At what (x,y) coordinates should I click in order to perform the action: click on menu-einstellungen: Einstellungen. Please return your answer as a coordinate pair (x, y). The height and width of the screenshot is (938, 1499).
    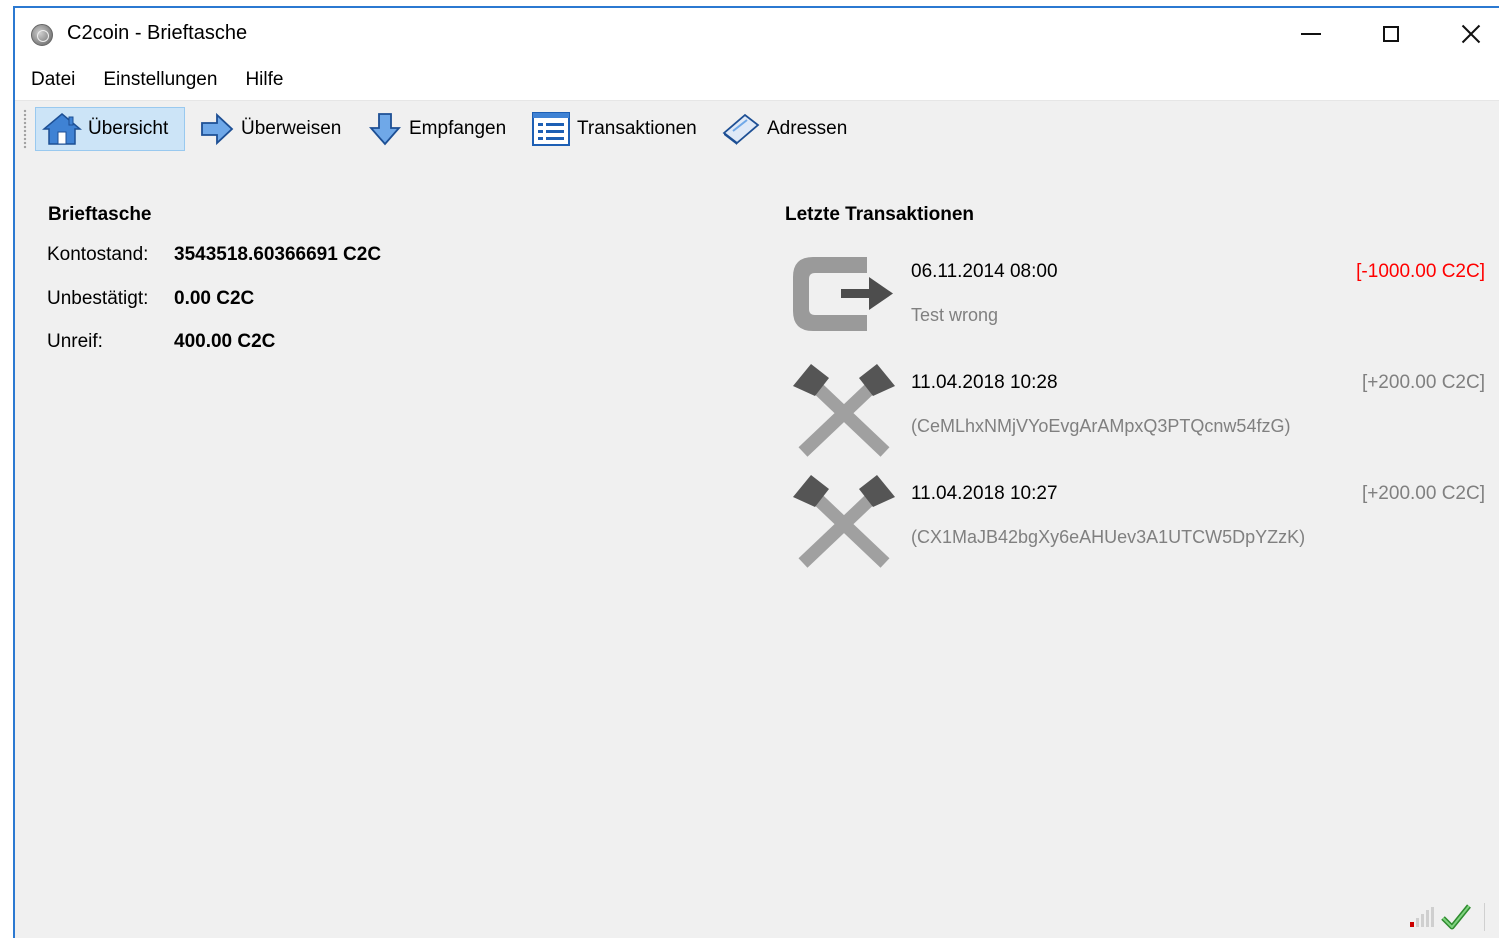
    Looking at the image, I should click on (160, 80).